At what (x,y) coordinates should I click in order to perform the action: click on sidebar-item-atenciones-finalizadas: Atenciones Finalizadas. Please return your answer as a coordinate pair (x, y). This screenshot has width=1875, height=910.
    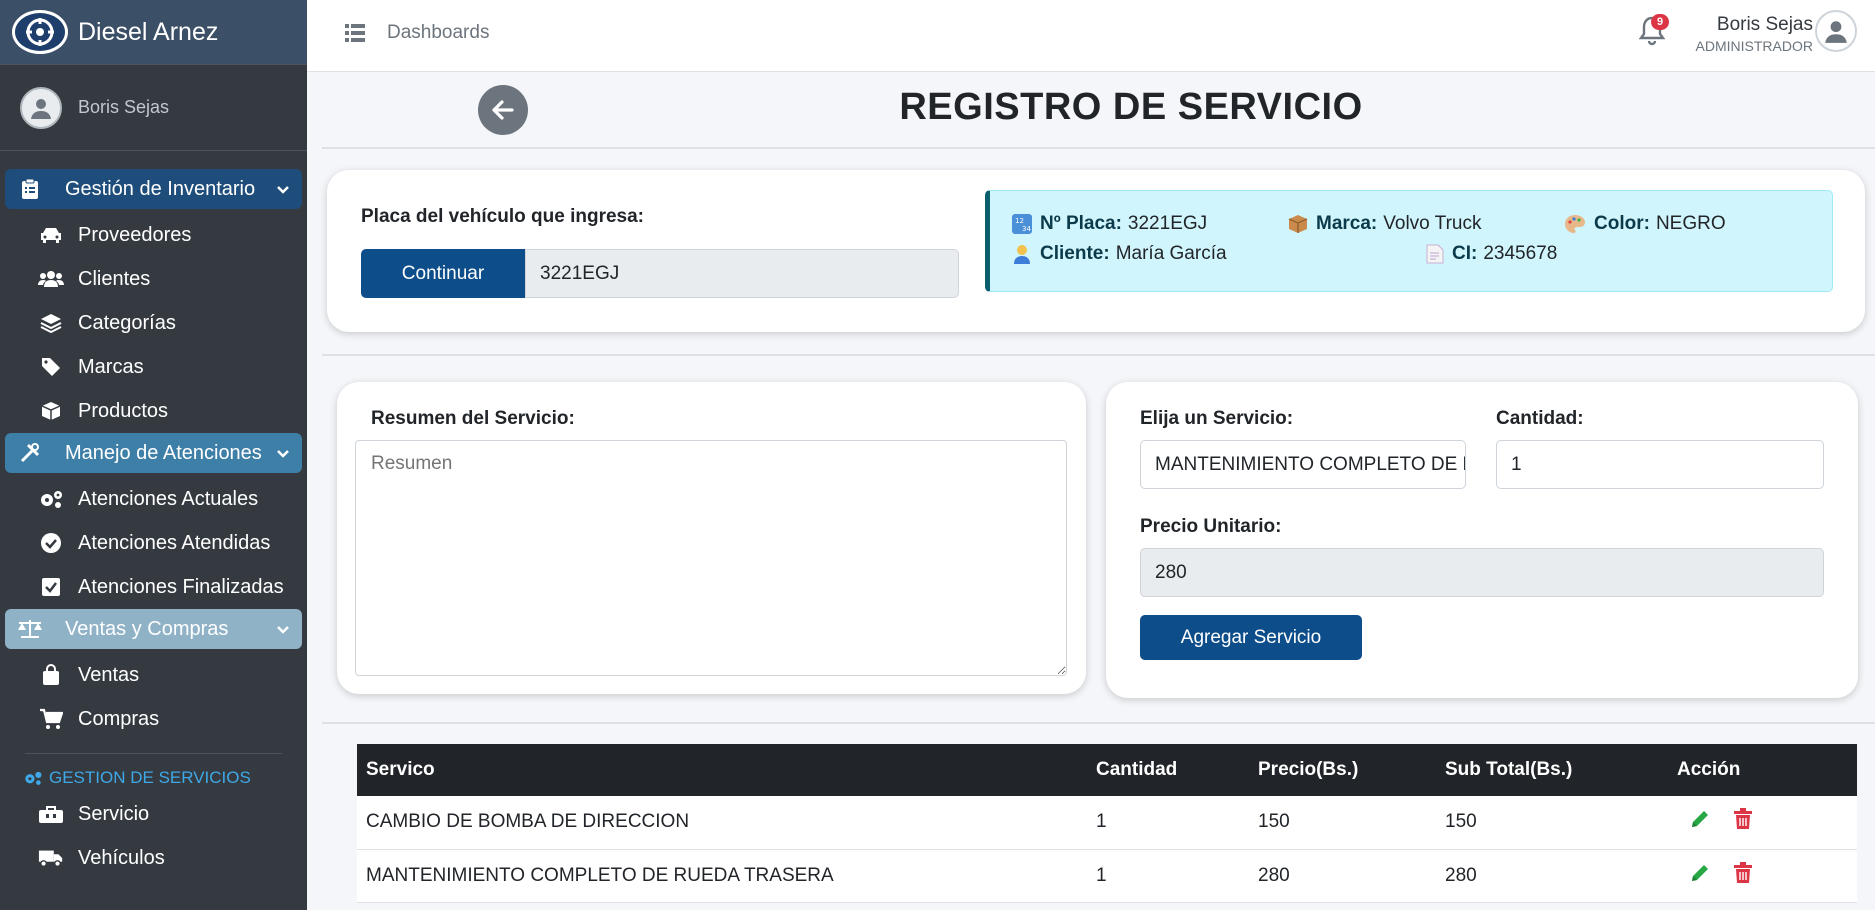
    Looking at the image, I should click on (153, 587).